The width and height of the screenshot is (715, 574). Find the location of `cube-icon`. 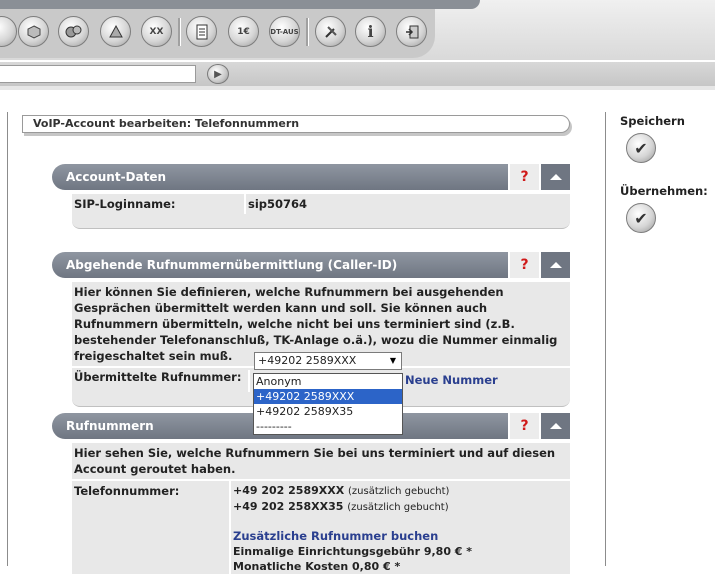

cube-icon is located at coordinates (33, 31).